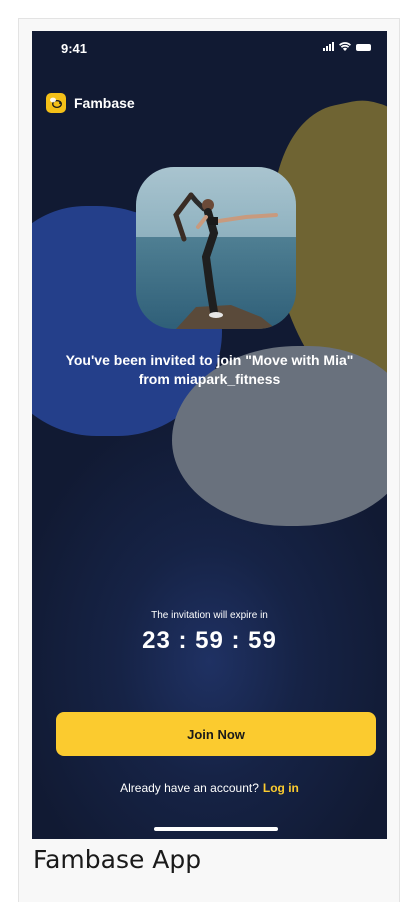 The height and width of the screenshot is (902, 418). I want to click on login-prompt: Already have an account? Log in, so click(209, 788).